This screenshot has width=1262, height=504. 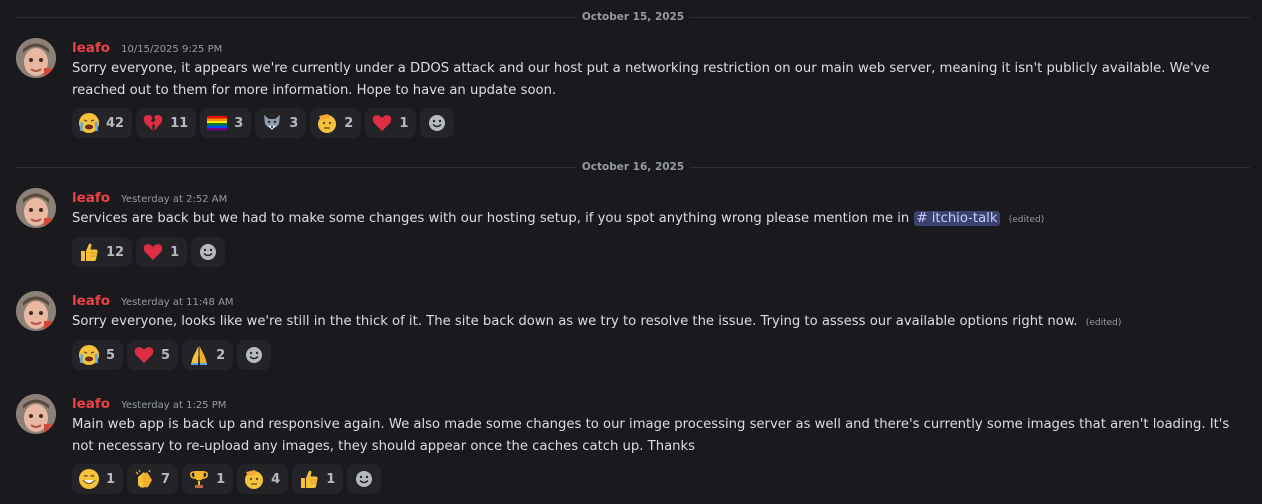 I want to click on reaction-count: 12, so click(x=115, y=252).